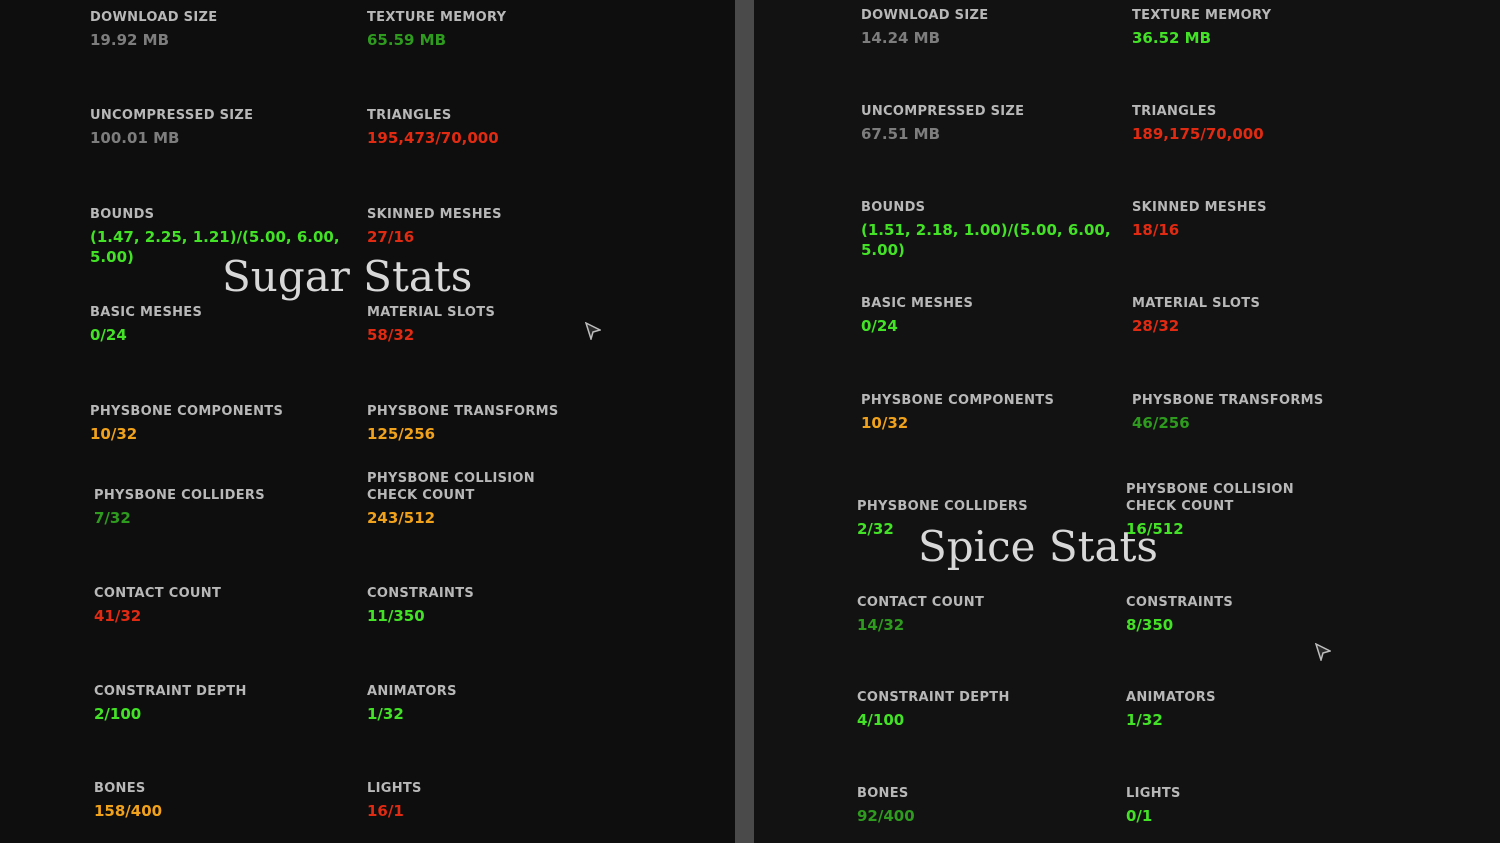  Describe the element at coordinates (942, 123) in the screenshot. I see `spice-uncompressed-size: UNCOMPRESSED SIZE 67.51 MB` at that location.